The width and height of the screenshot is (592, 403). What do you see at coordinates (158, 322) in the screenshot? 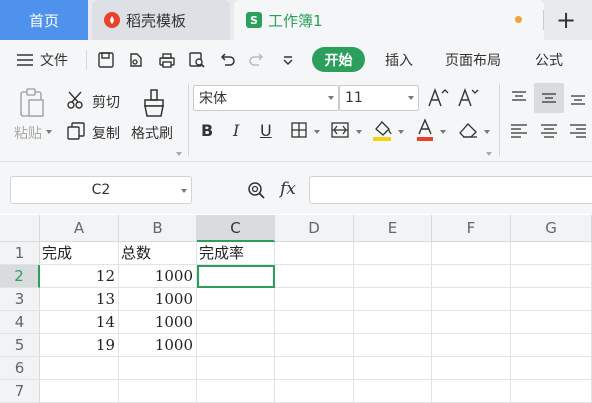
I see `cell-b4: 1000` at bounding box center [158, 322].